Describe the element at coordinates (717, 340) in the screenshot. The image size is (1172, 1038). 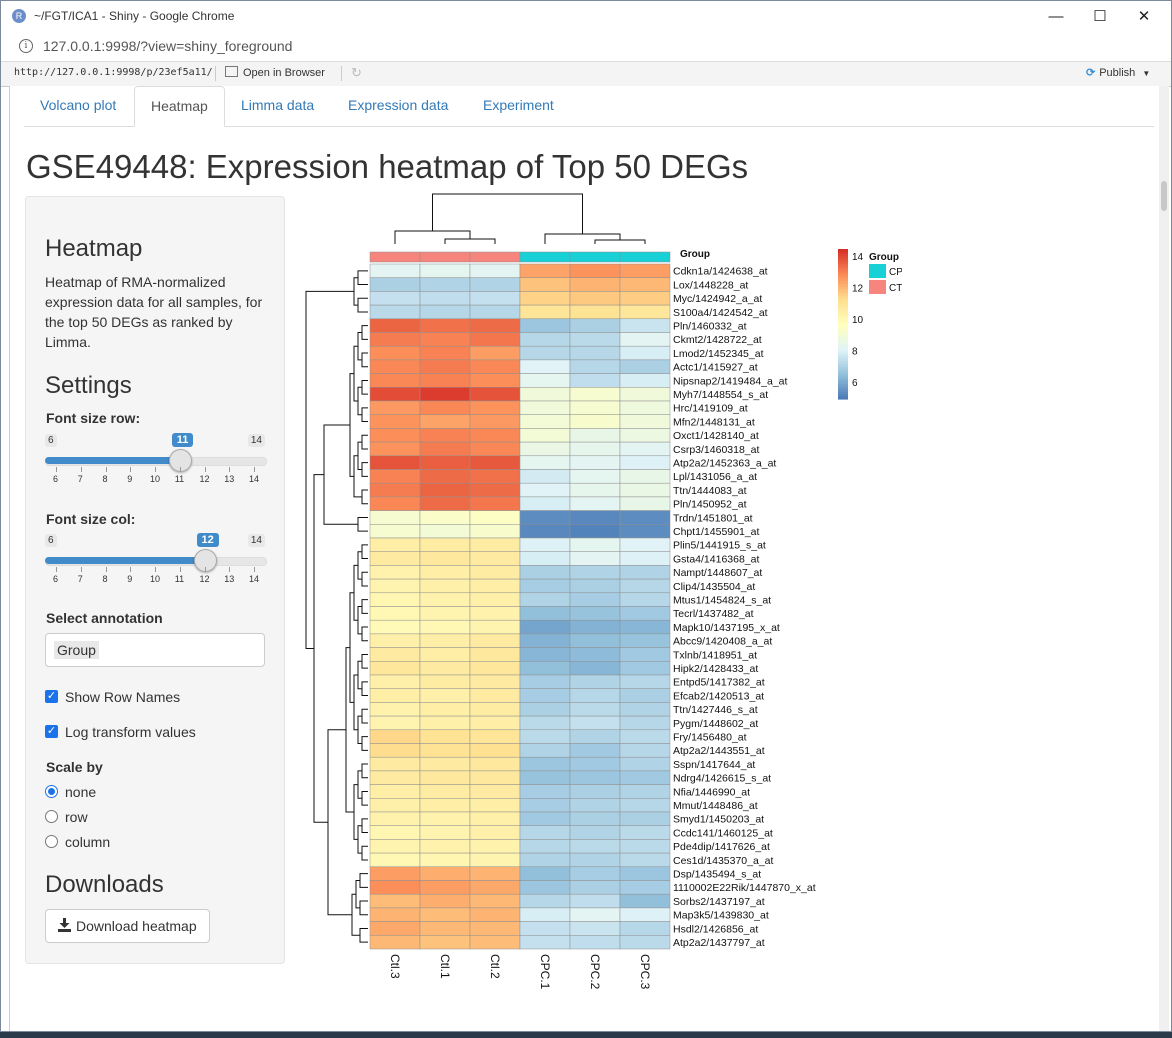
I see `row-label: Ckmt2/1428722_at` at that location.